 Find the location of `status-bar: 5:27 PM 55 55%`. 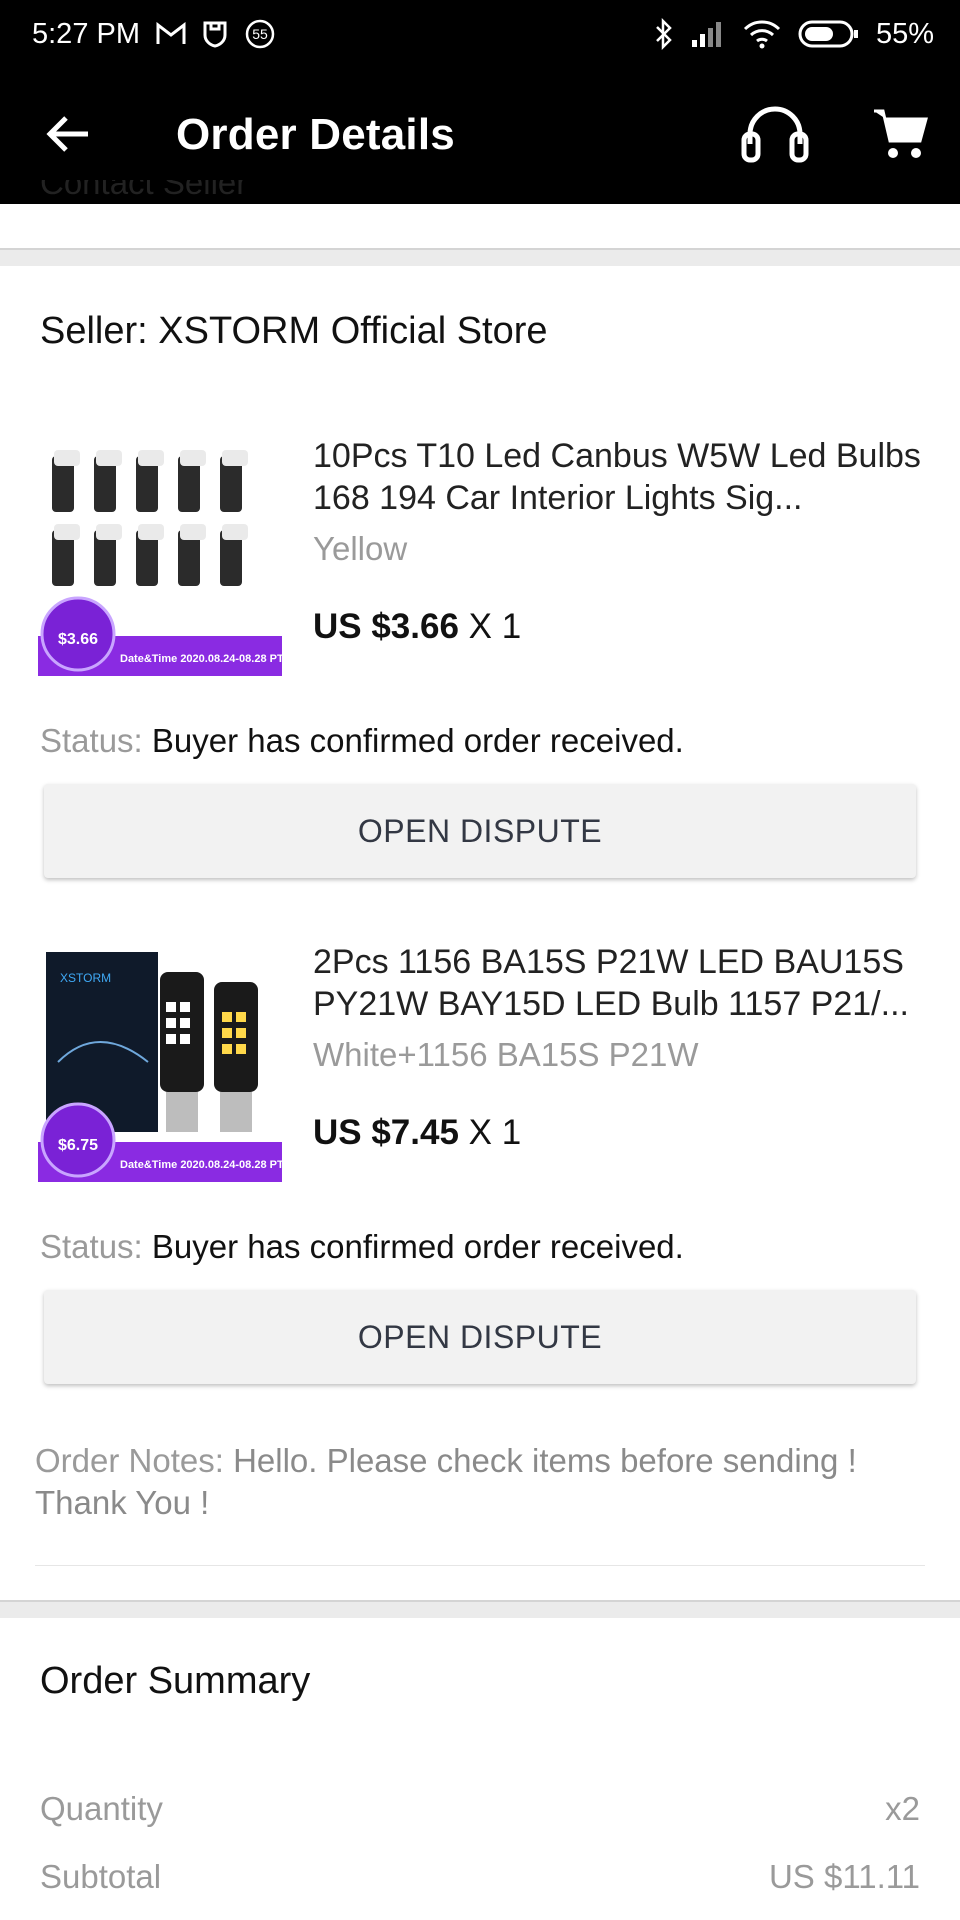

status-bar: 5:27 PM 55 55% is located at coordinates (480, 34).